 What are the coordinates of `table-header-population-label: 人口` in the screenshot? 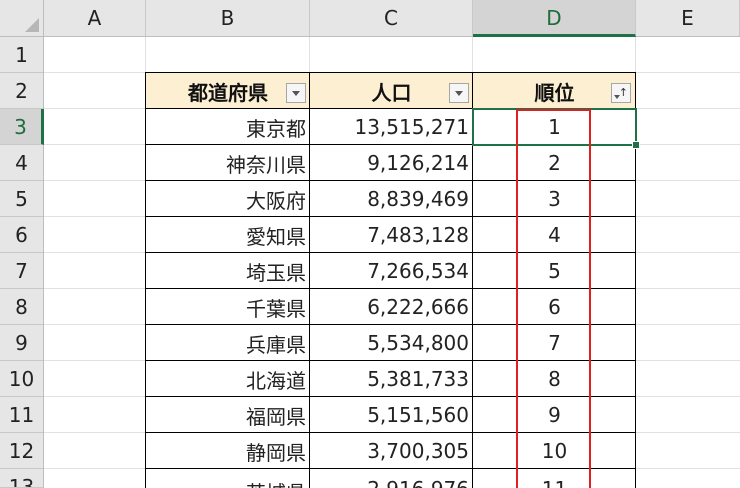 It's located at (391, 92).